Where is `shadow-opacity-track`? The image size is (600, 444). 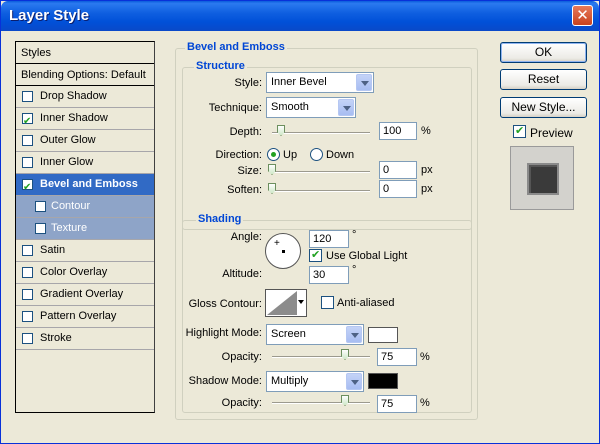
shadow-opacity-track is located at coordinates (321, 403).